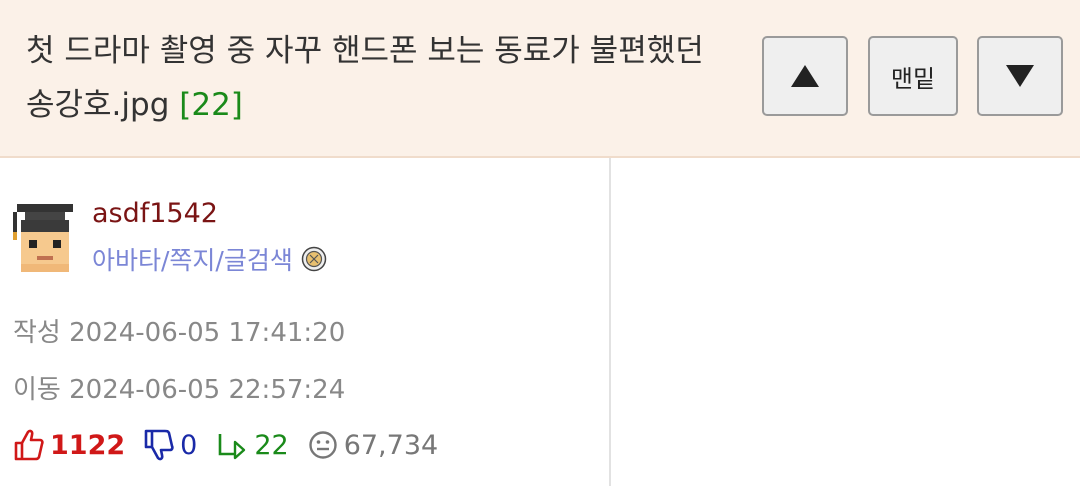  I want to click on author-links: 아바타/쪽지/글검색, so click(209, 259).